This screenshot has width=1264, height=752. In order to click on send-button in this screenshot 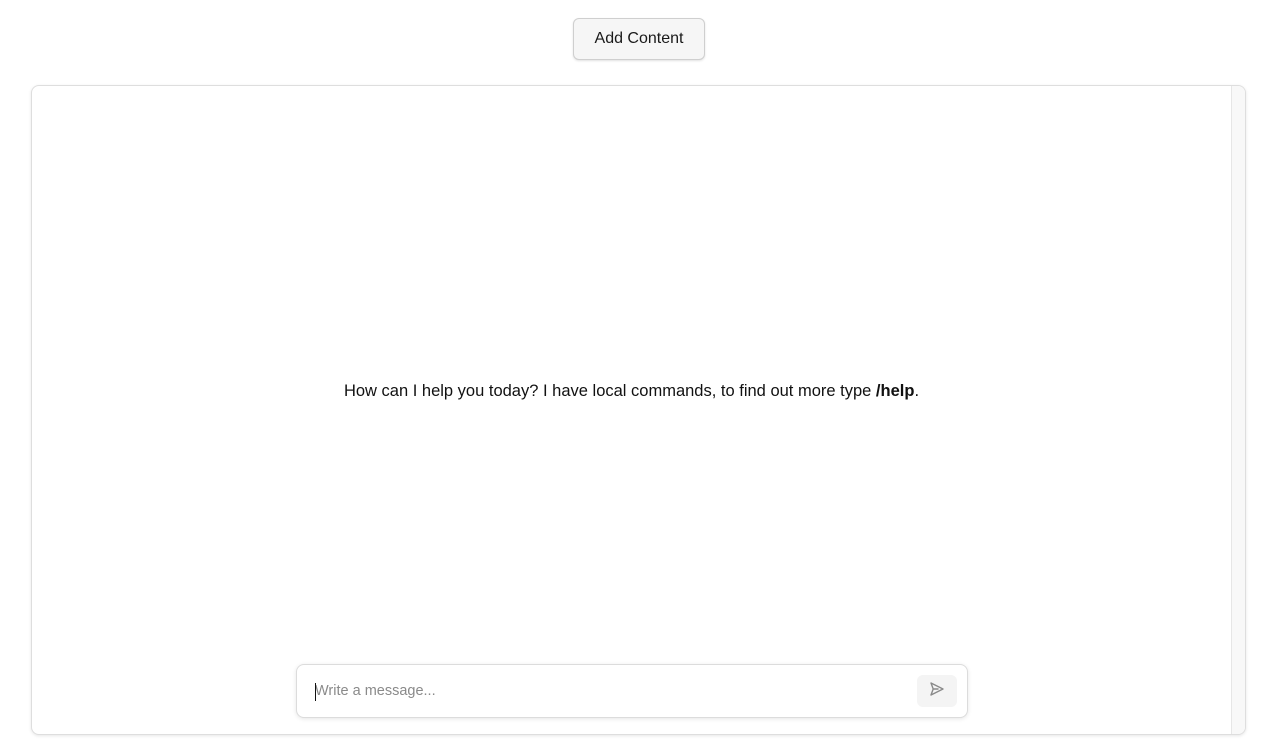, I will do `click(937, 691)`.